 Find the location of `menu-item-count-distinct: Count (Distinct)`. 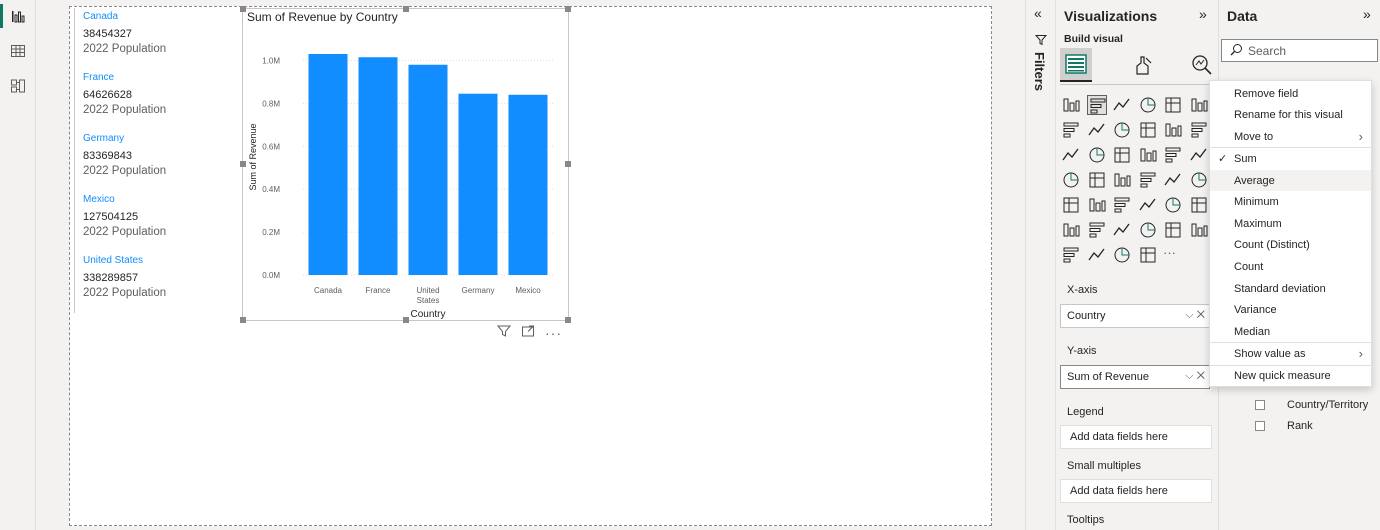

menu-item-count-distinct: Count (Distinct) is located at coordinates (1290, 244).